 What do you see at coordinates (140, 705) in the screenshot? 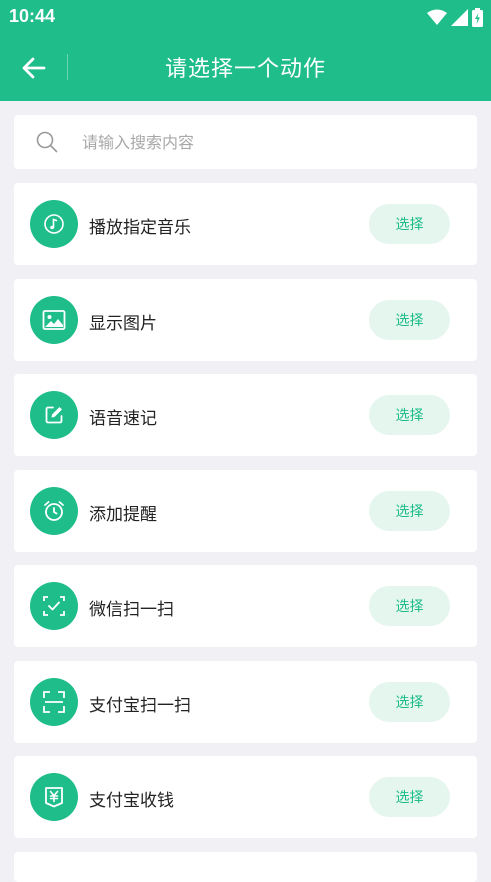
I see `action-label: 支付宝扫一扫` at bounding box center [140, 705].